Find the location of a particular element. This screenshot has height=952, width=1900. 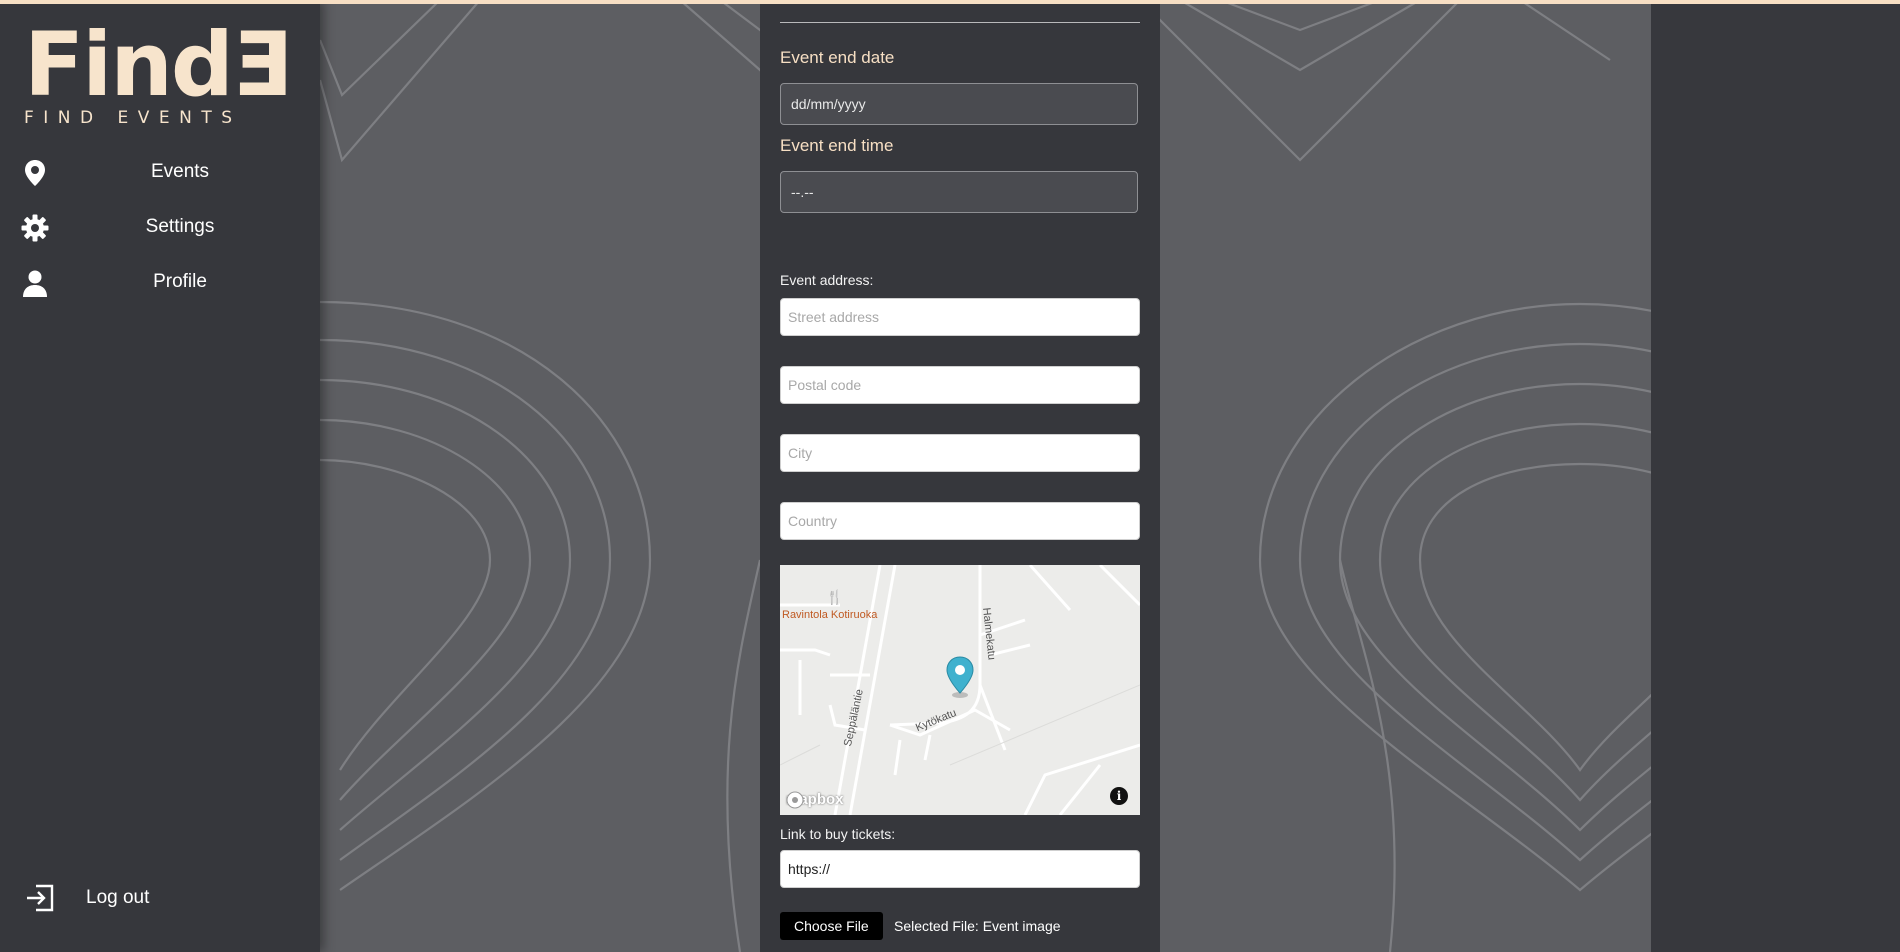

map-marker-icon is located at coordinates (960, 677).